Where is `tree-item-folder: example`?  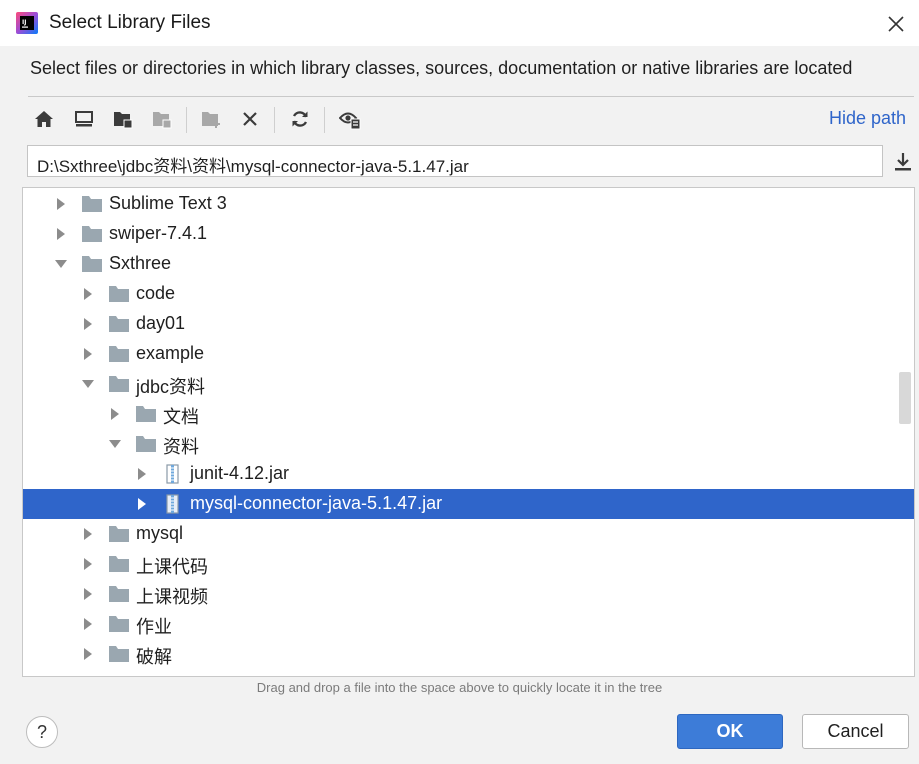
tree-item-folder: example is located at coordinates (468, 354).